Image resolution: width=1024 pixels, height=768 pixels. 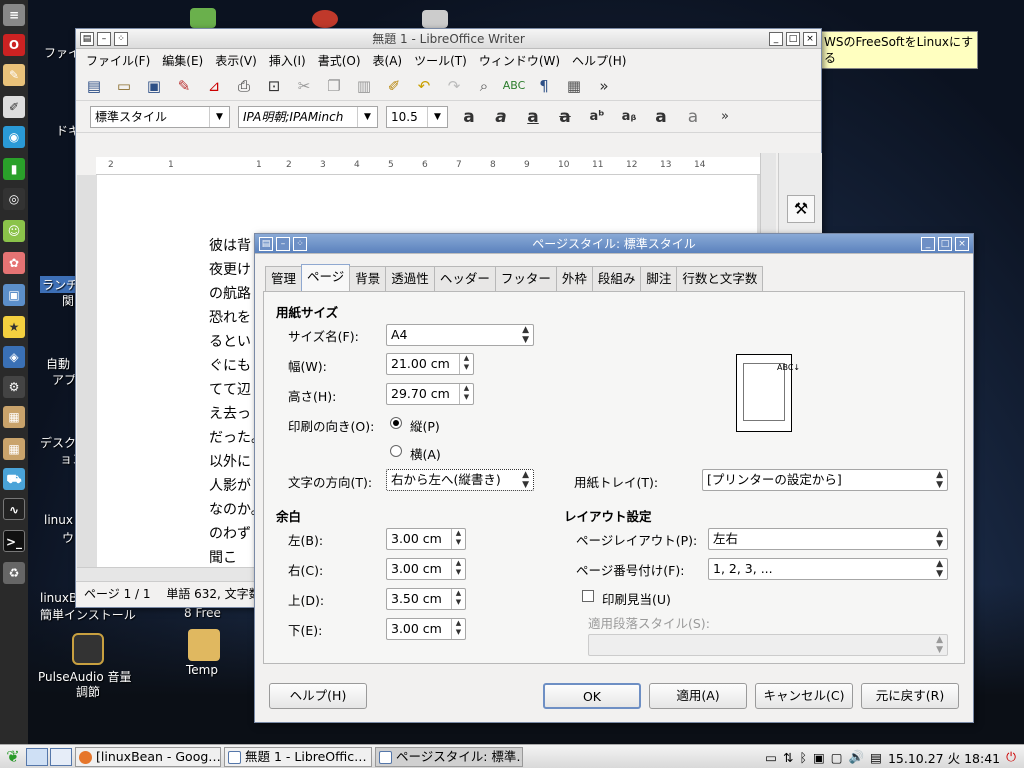 I want to click on wifi-icon: ◈, so click(x=14, y=357).